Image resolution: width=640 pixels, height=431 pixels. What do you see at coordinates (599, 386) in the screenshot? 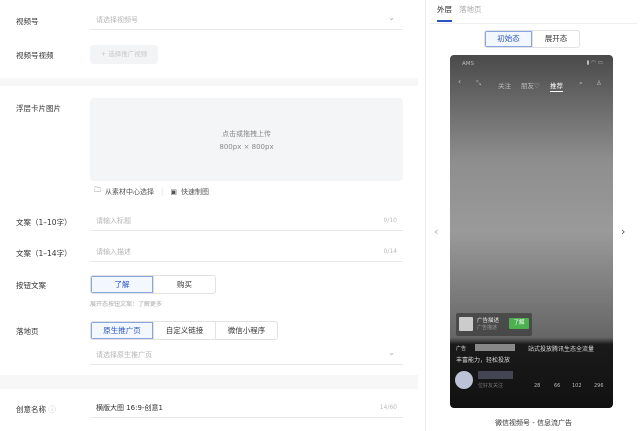
I see `stat-4: 296` at bounding box center [599, 386].